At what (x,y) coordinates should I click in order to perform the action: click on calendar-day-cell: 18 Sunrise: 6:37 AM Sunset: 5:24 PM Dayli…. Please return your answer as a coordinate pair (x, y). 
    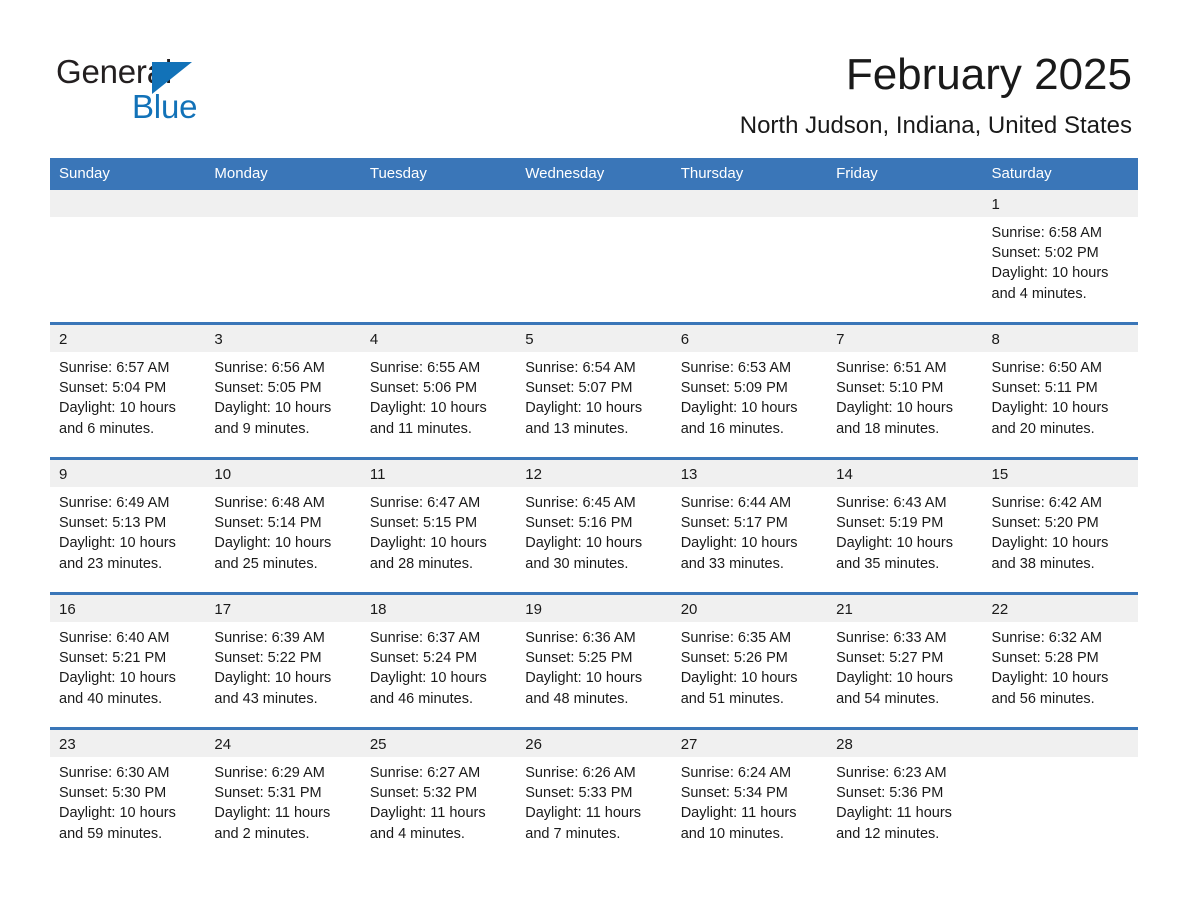
    Looking at the image, I should click on (438, 660).